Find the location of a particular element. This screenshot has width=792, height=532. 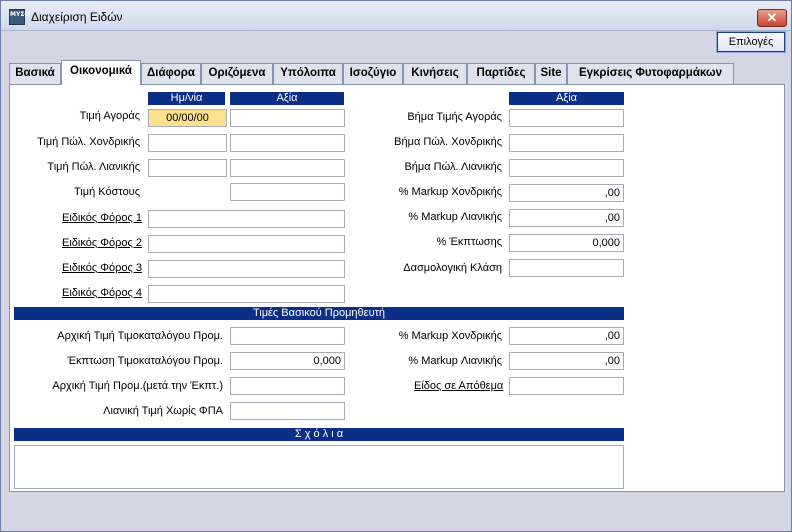

title-bar: ΜΥΣΟ Διαχείριση Ειδών ✕ is located at coordinates (396, 16).